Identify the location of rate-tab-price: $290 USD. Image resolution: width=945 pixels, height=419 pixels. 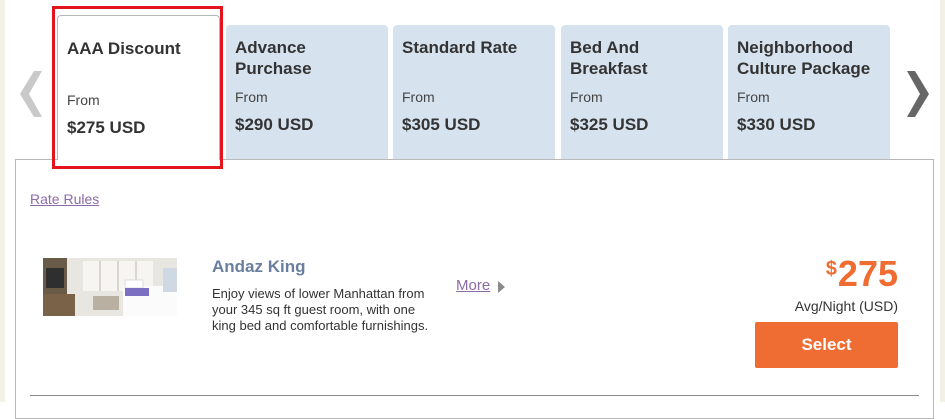
(274, 124).